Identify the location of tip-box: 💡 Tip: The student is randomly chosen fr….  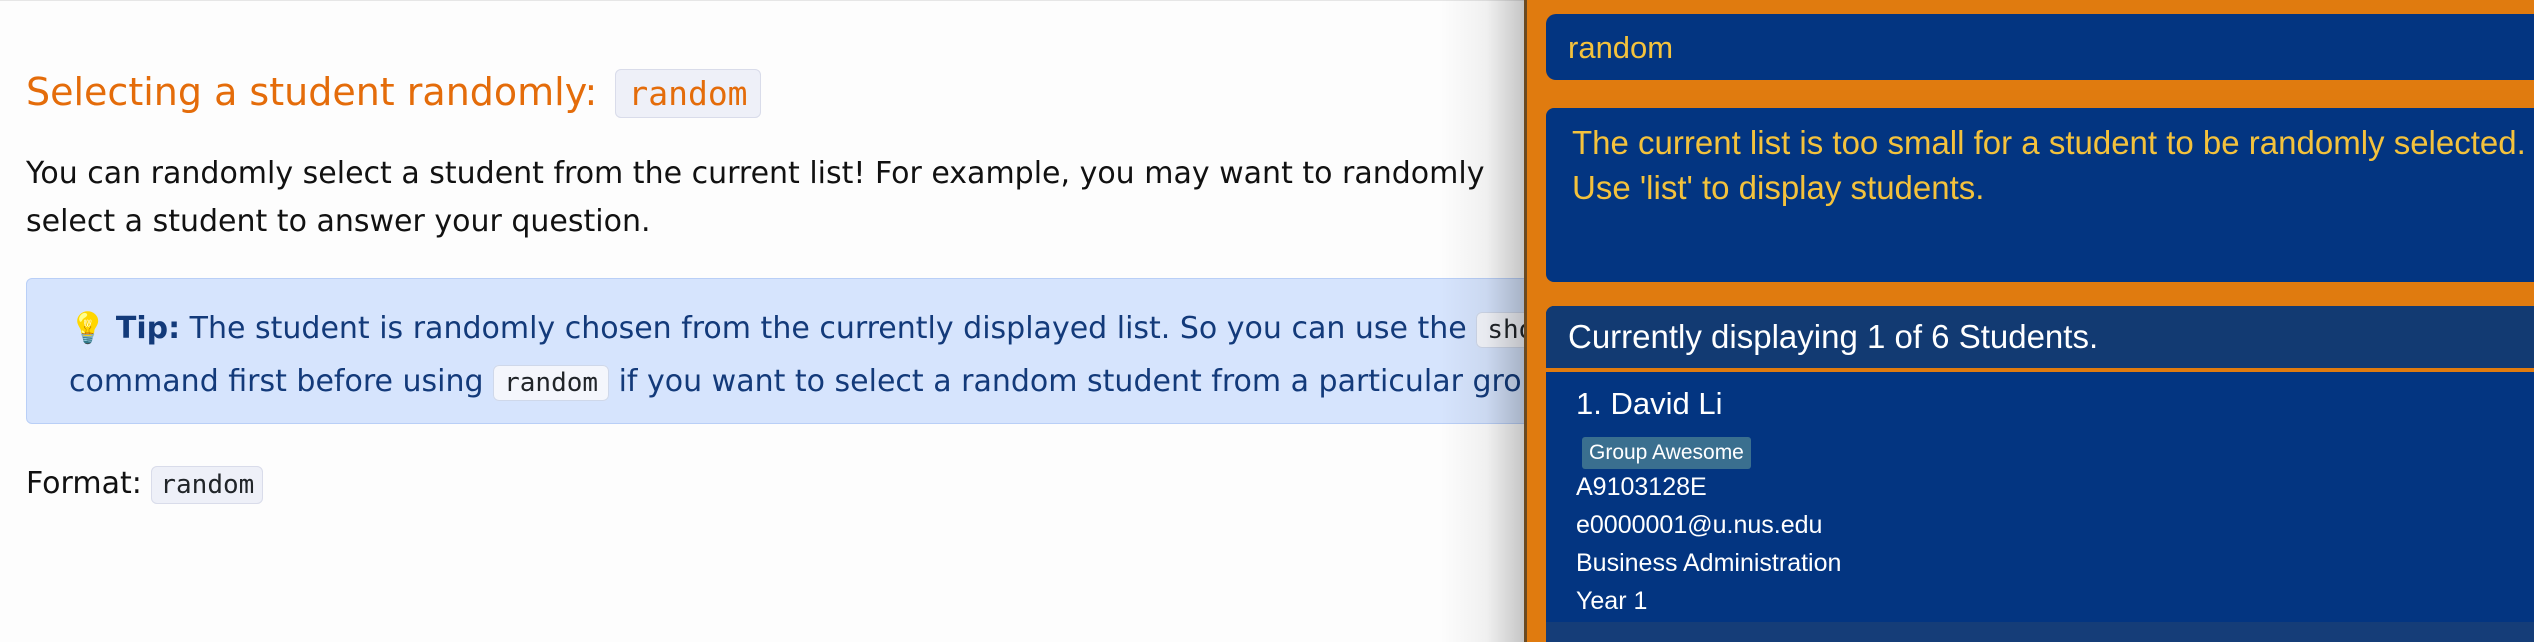
(806, 351).